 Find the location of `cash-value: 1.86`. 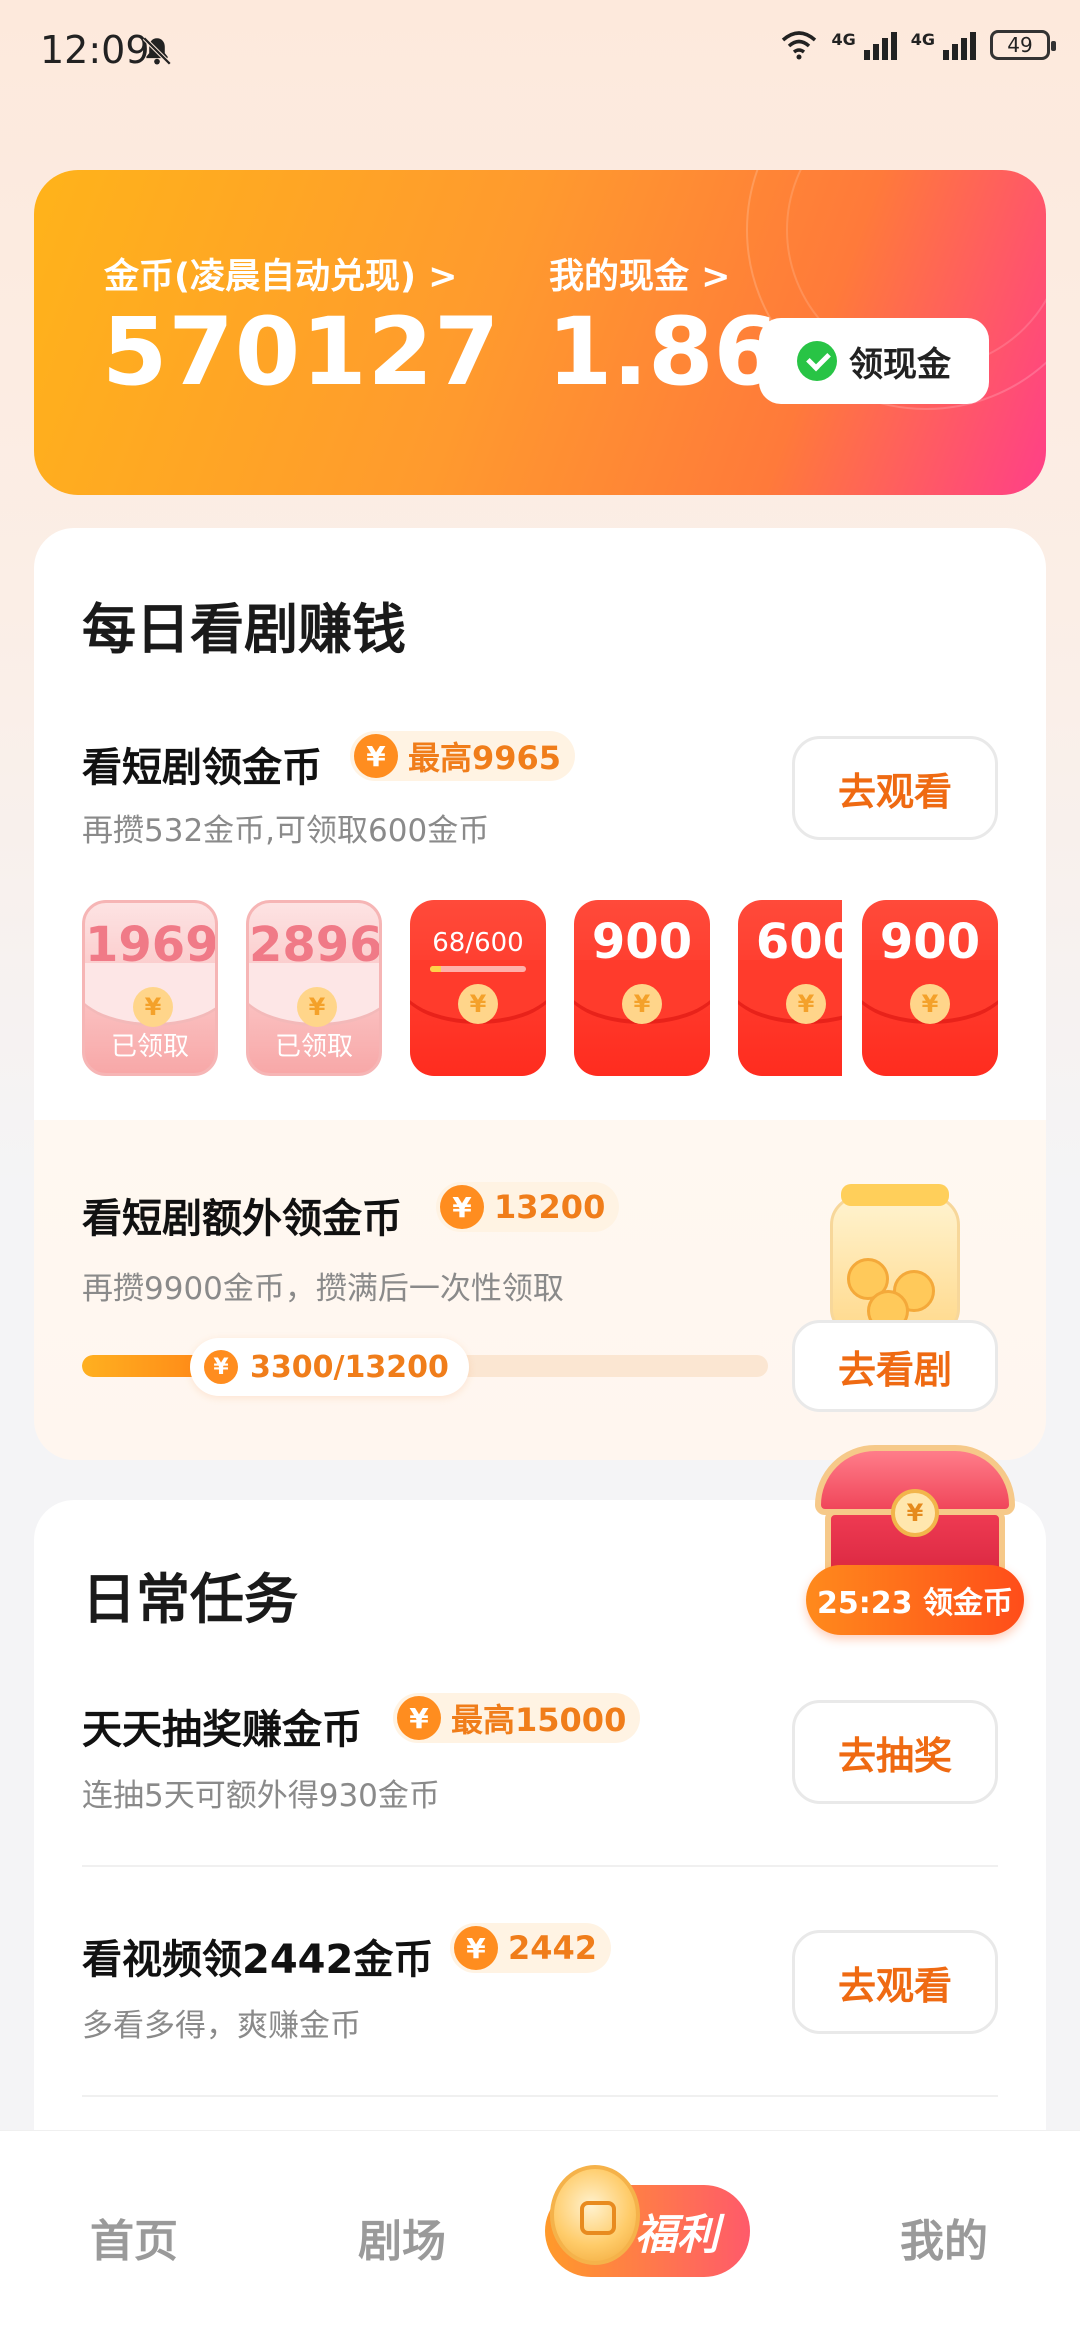

cash-value: 1.86 is located at coordinates (663, 352).